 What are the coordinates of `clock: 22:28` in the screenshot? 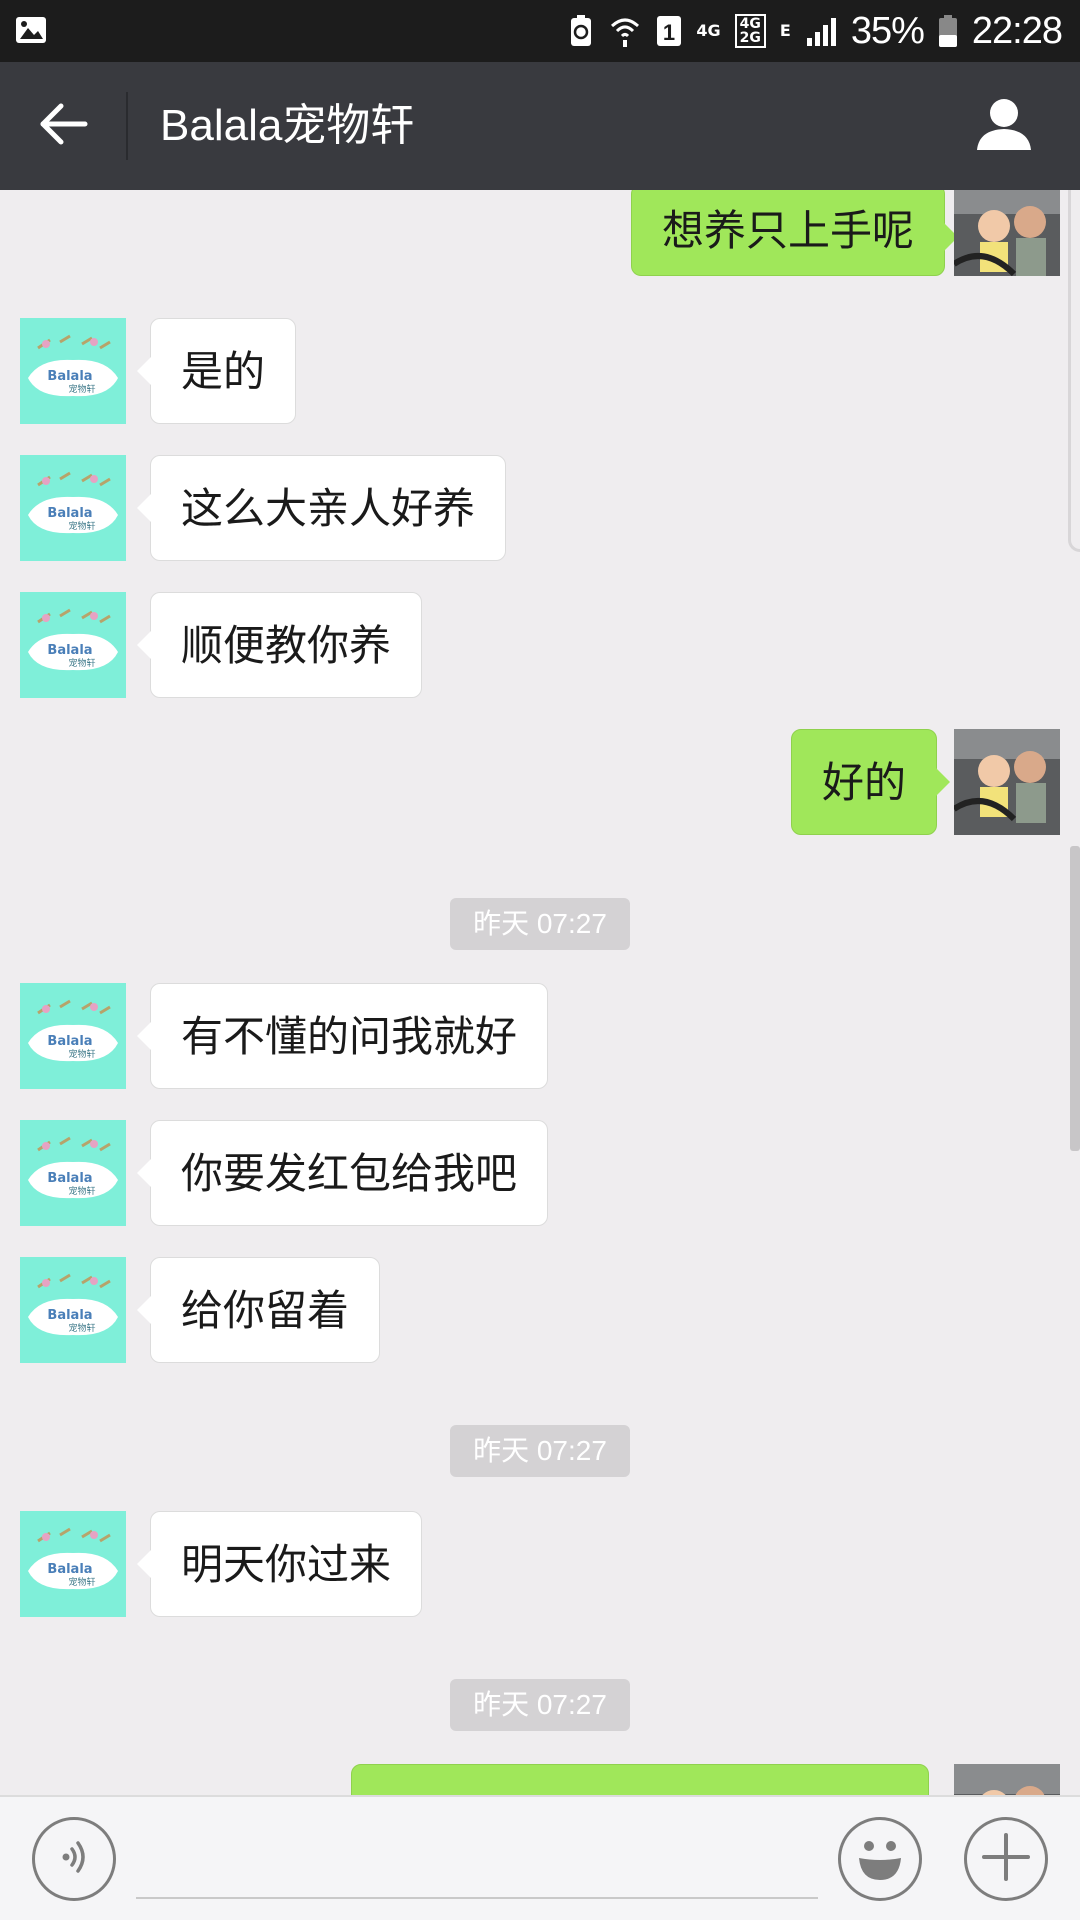 It's located at (1017, 30).